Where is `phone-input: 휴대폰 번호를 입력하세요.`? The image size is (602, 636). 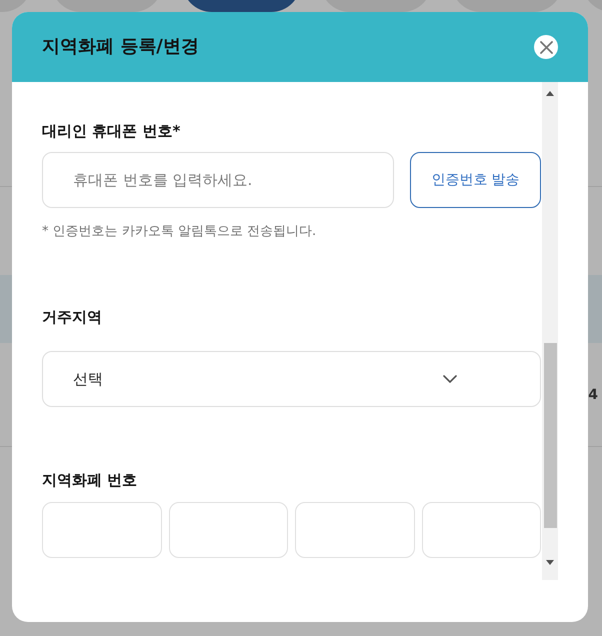
phone-input: 휴대폰 번호를 입력하세요. is located at coordinates (218, 180).